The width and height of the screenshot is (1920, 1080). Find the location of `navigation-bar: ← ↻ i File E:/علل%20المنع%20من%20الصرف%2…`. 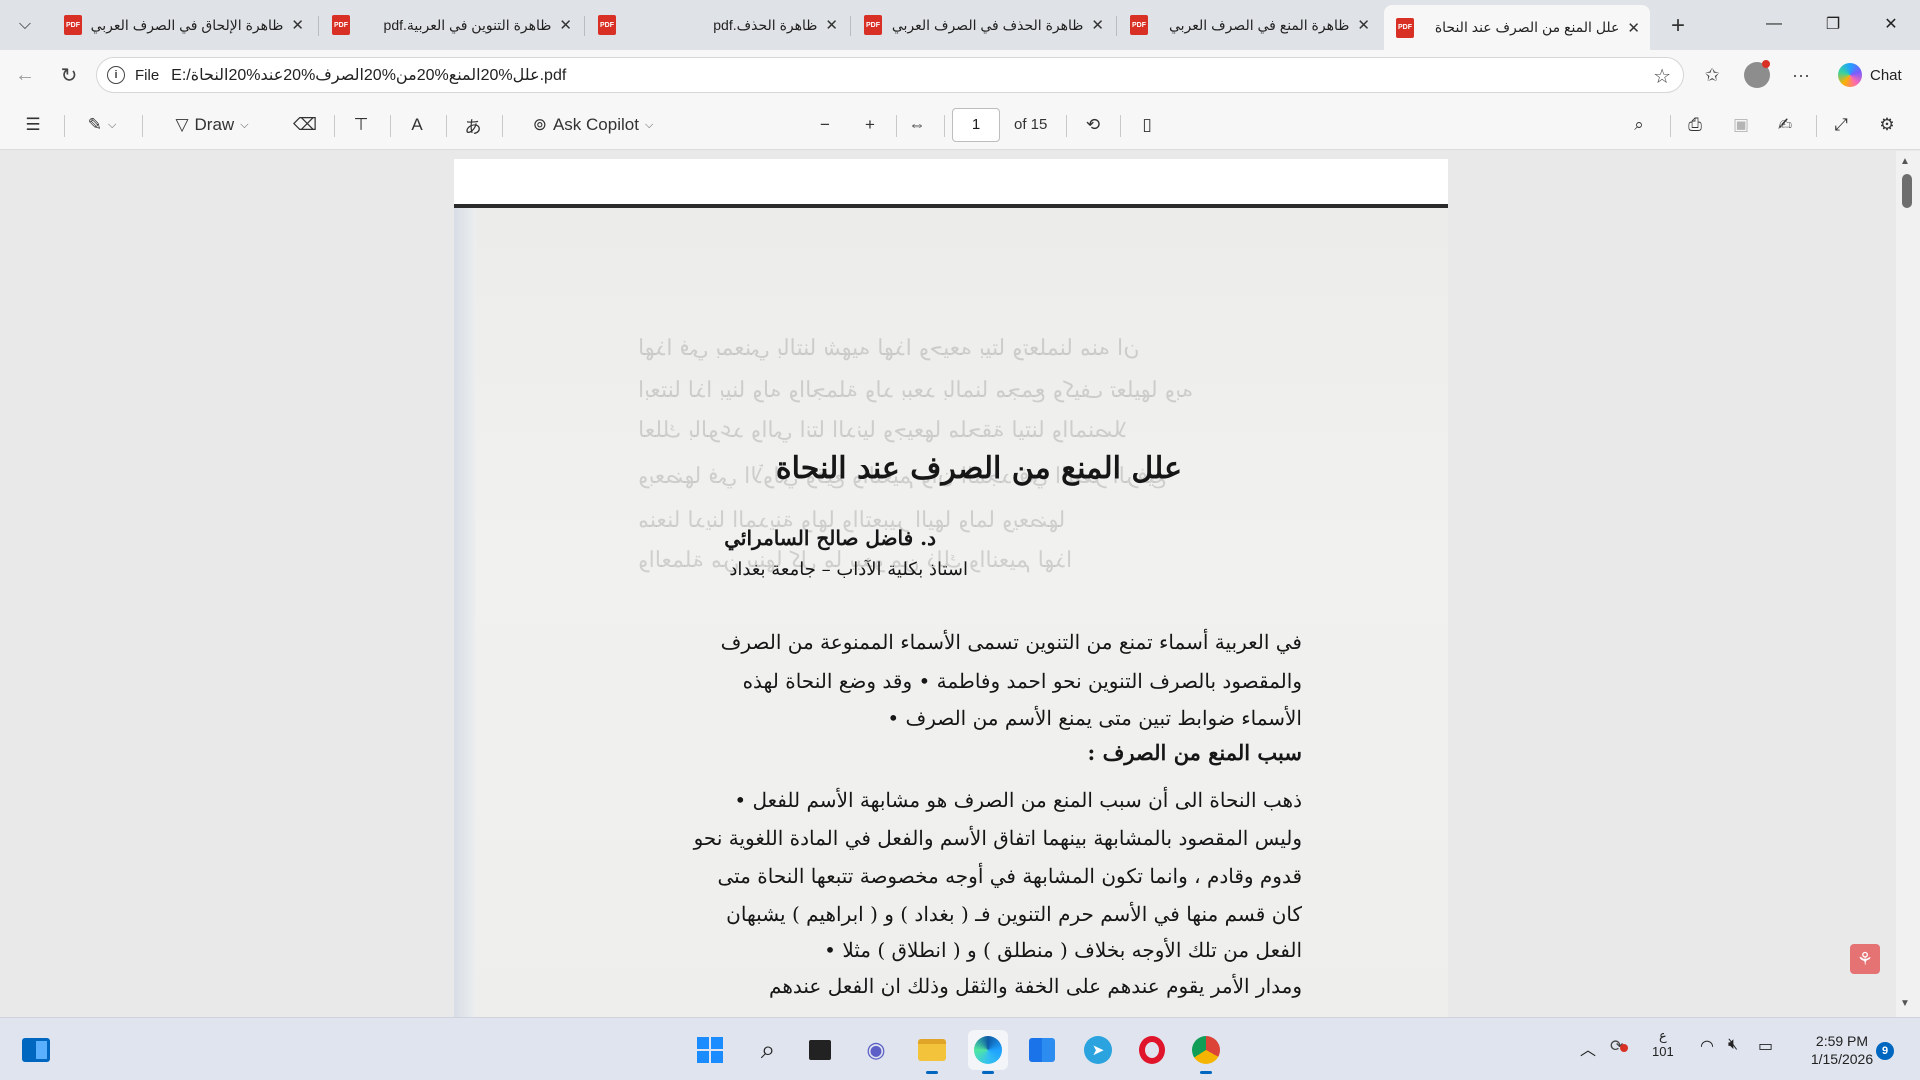

navigation-bar: ← ↻ i File E:/علل%20المنع%20من%20الصرف%2… is located at coordinates (960, 75).